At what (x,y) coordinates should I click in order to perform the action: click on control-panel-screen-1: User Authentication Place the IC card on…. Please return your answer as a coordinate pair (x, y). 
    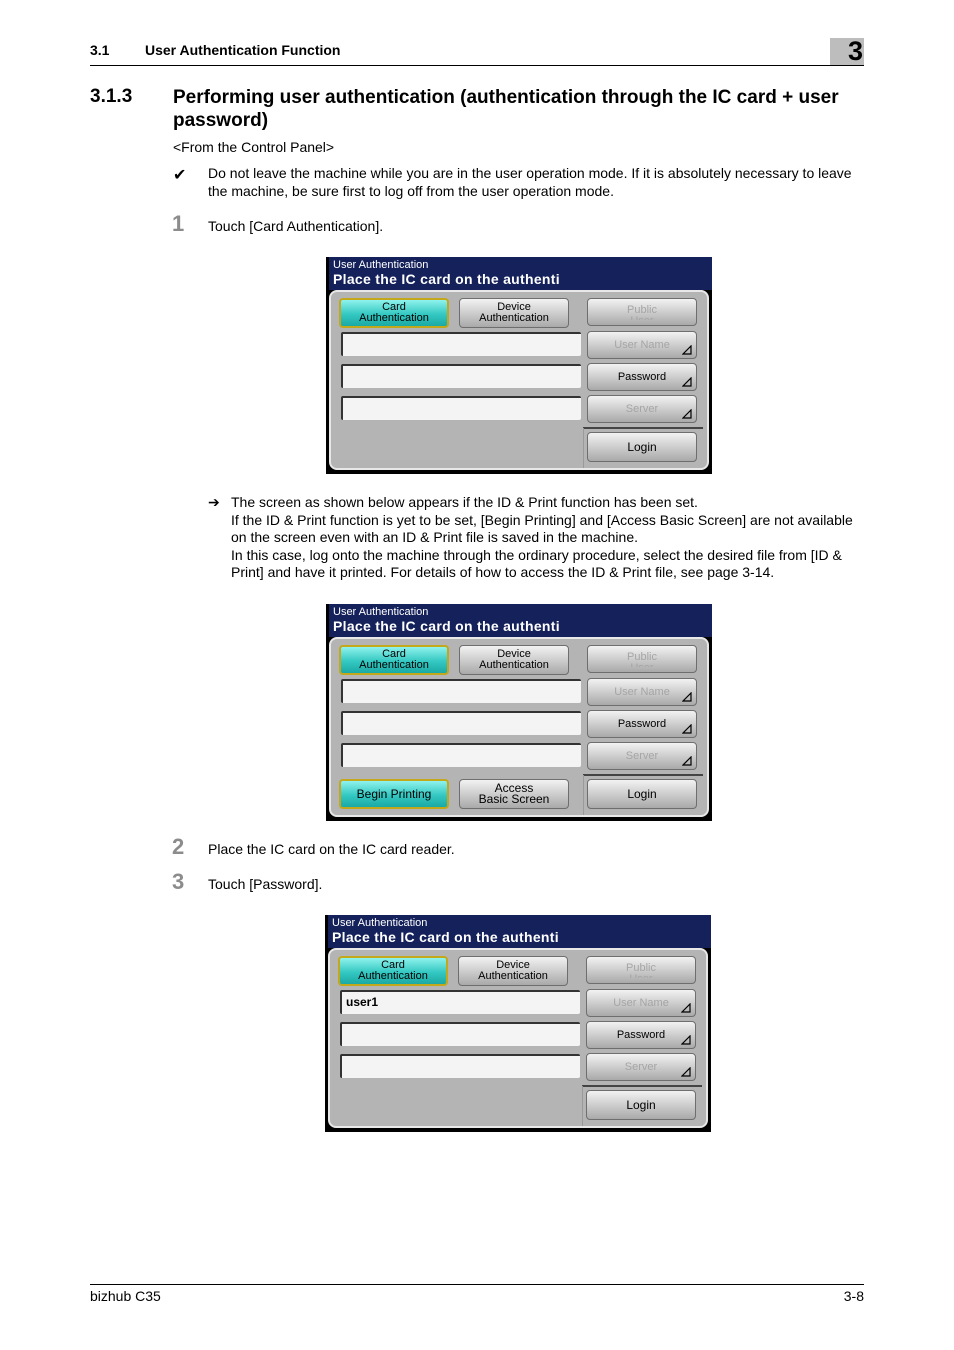
    Looking at the image, I should click on (519, 365).